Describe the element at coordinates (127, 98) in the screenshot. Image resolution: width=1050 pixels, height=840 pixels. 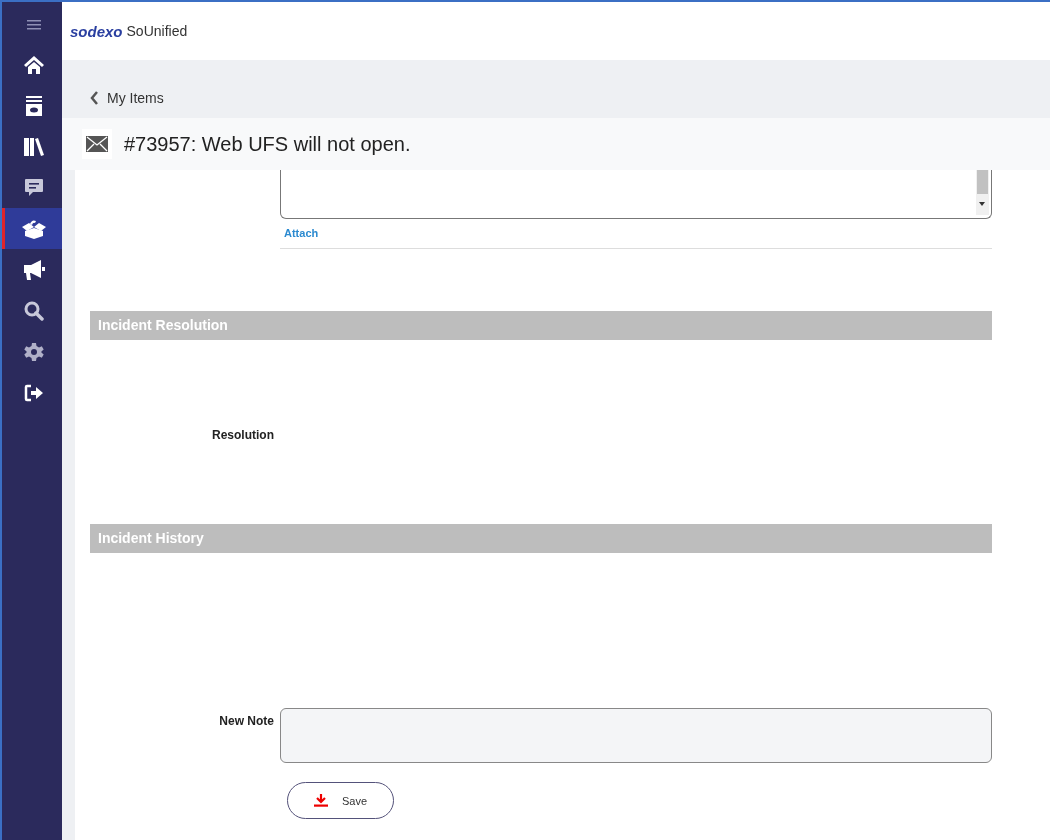
I see `back-link: My Items` at that location.